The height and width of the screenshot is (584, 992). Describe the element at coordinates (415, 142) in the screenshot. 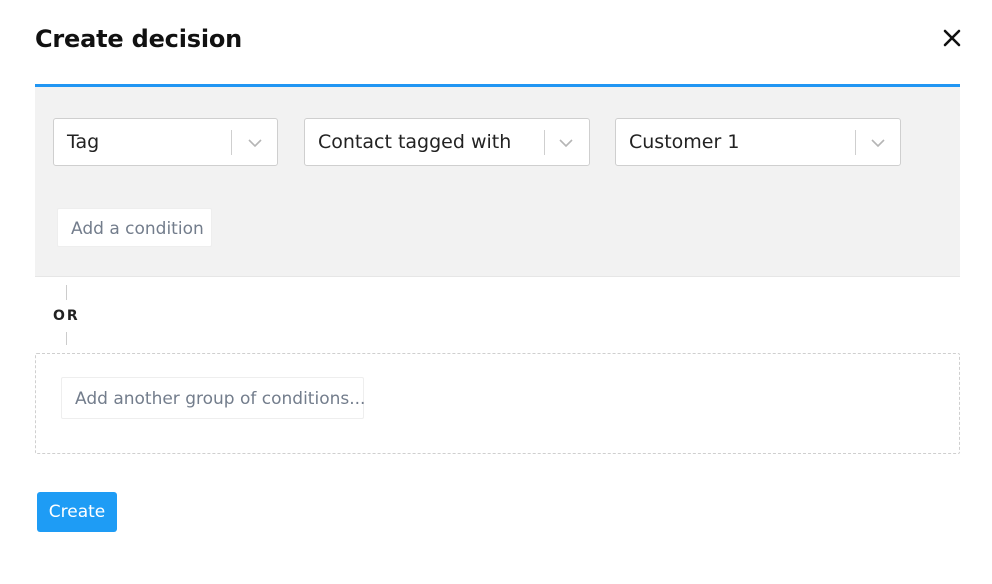

I see `condition-operator-value: Contact tagged with` at that location.